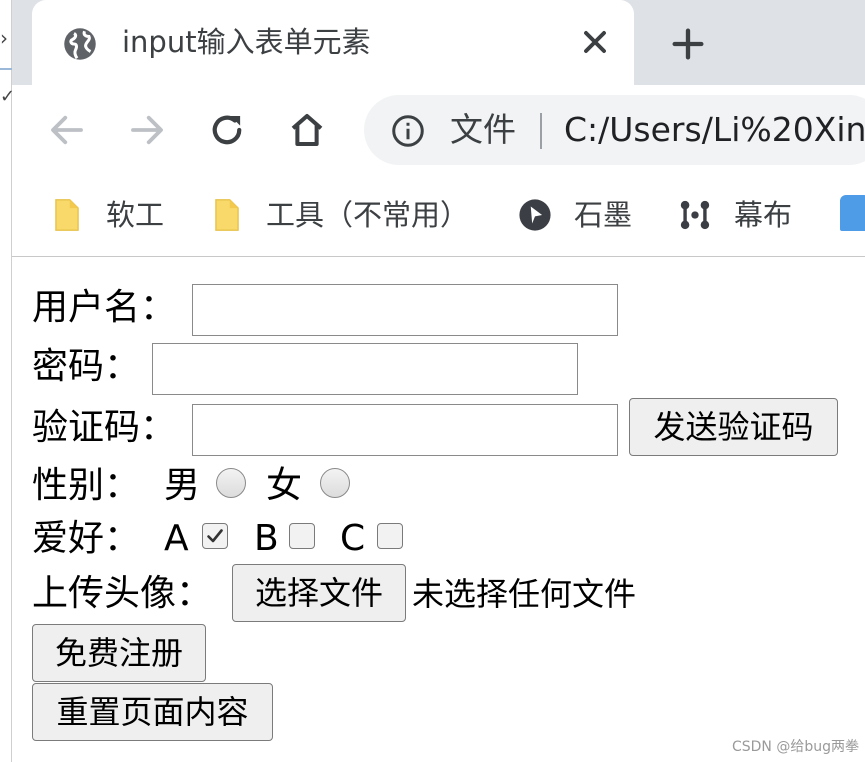  I want to click on bookmark-ruangong: 软工, so click(107, 215).